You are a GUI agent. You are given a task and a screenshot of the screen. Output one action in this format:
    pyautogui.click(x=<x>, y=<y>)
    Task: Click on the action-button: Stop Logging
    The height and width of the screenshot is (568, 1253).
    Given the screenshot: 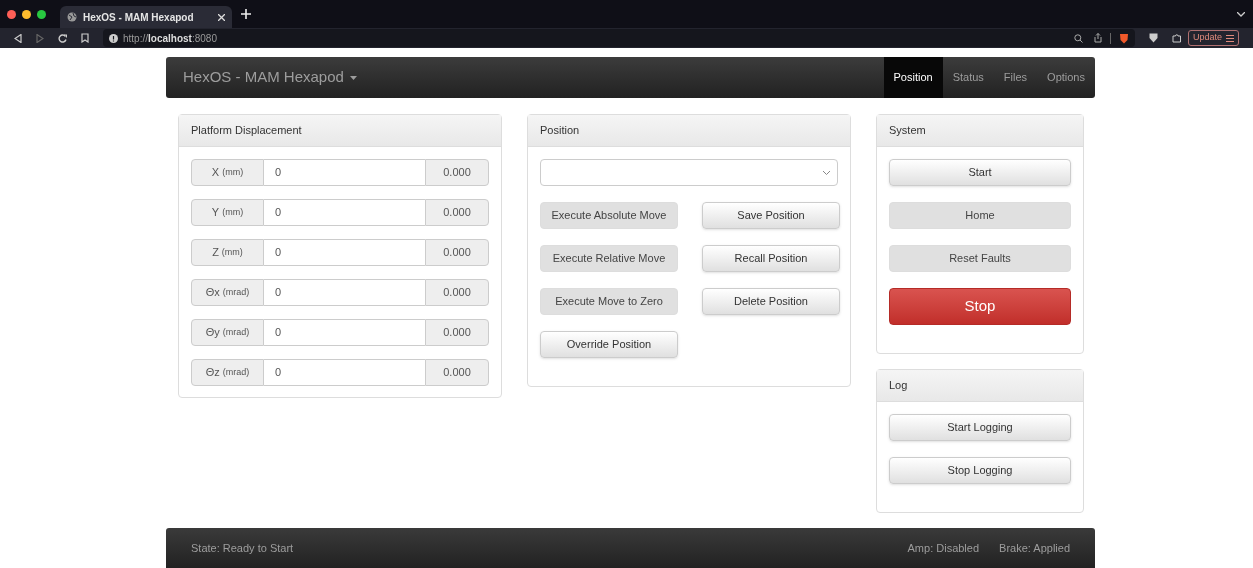 What is the action you would take?
    pyautogui.click(x=980, y=470)
    